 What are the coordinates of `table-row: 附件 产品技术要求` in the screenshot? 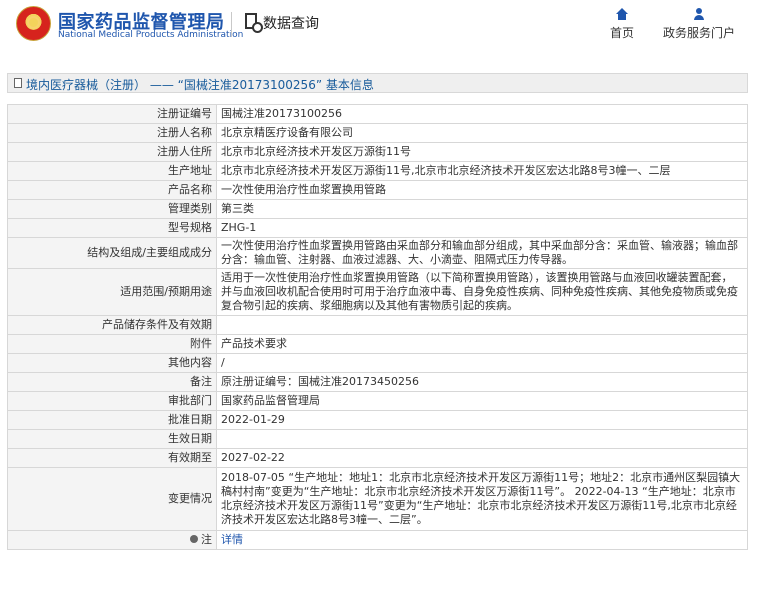 It's located at (377, 344).